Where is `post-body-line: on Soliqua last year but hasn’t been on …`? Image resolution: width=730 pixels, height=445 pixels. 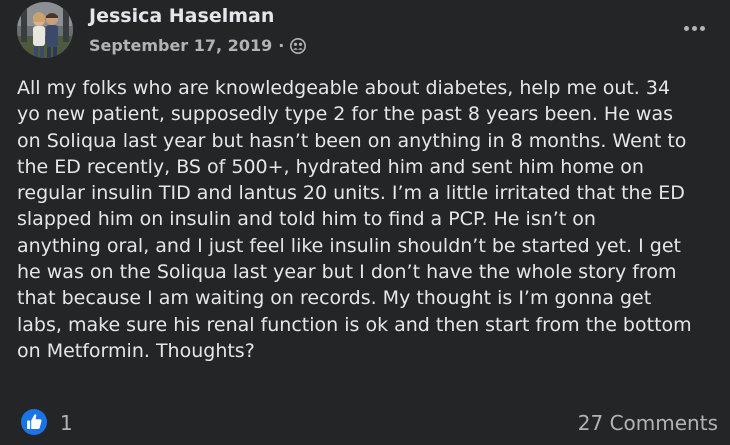
post-body-line: on Soliqua last year but hasn’t been on … is located at coordinates (352, 140).